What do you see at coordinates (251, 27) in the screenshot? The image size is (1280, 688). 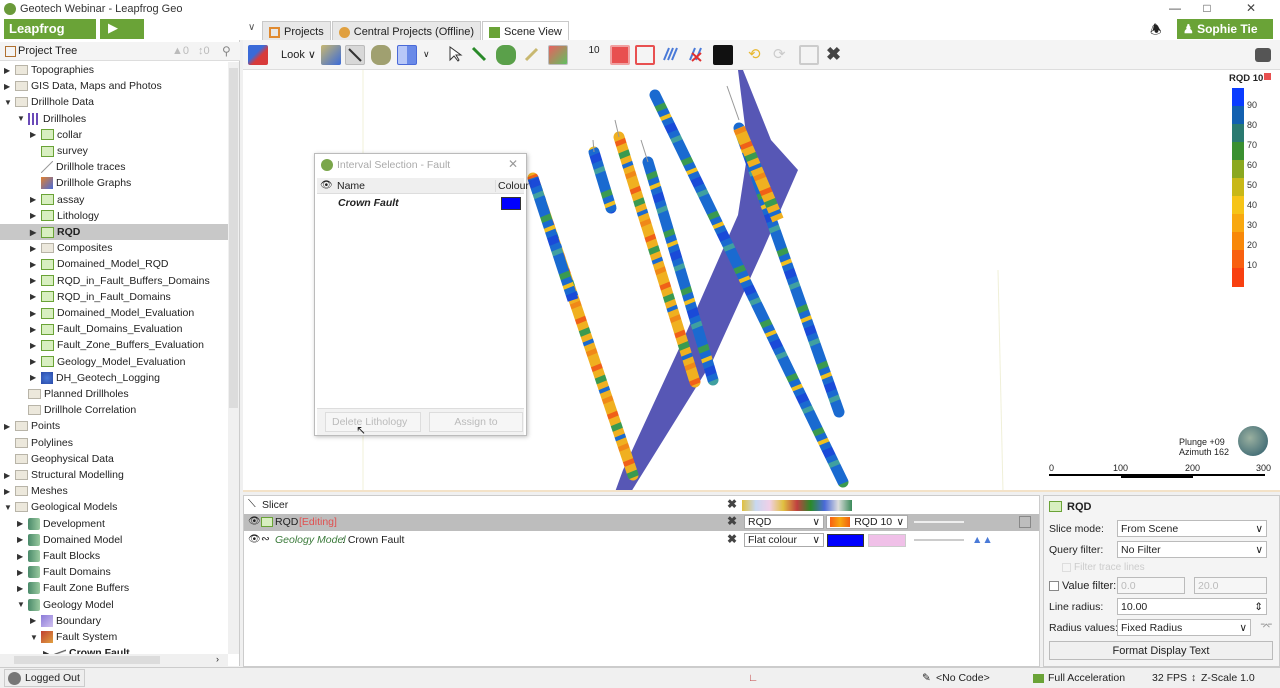 I see `tabs-dropdown-icon: ∨` at bounding box center [251, 27].